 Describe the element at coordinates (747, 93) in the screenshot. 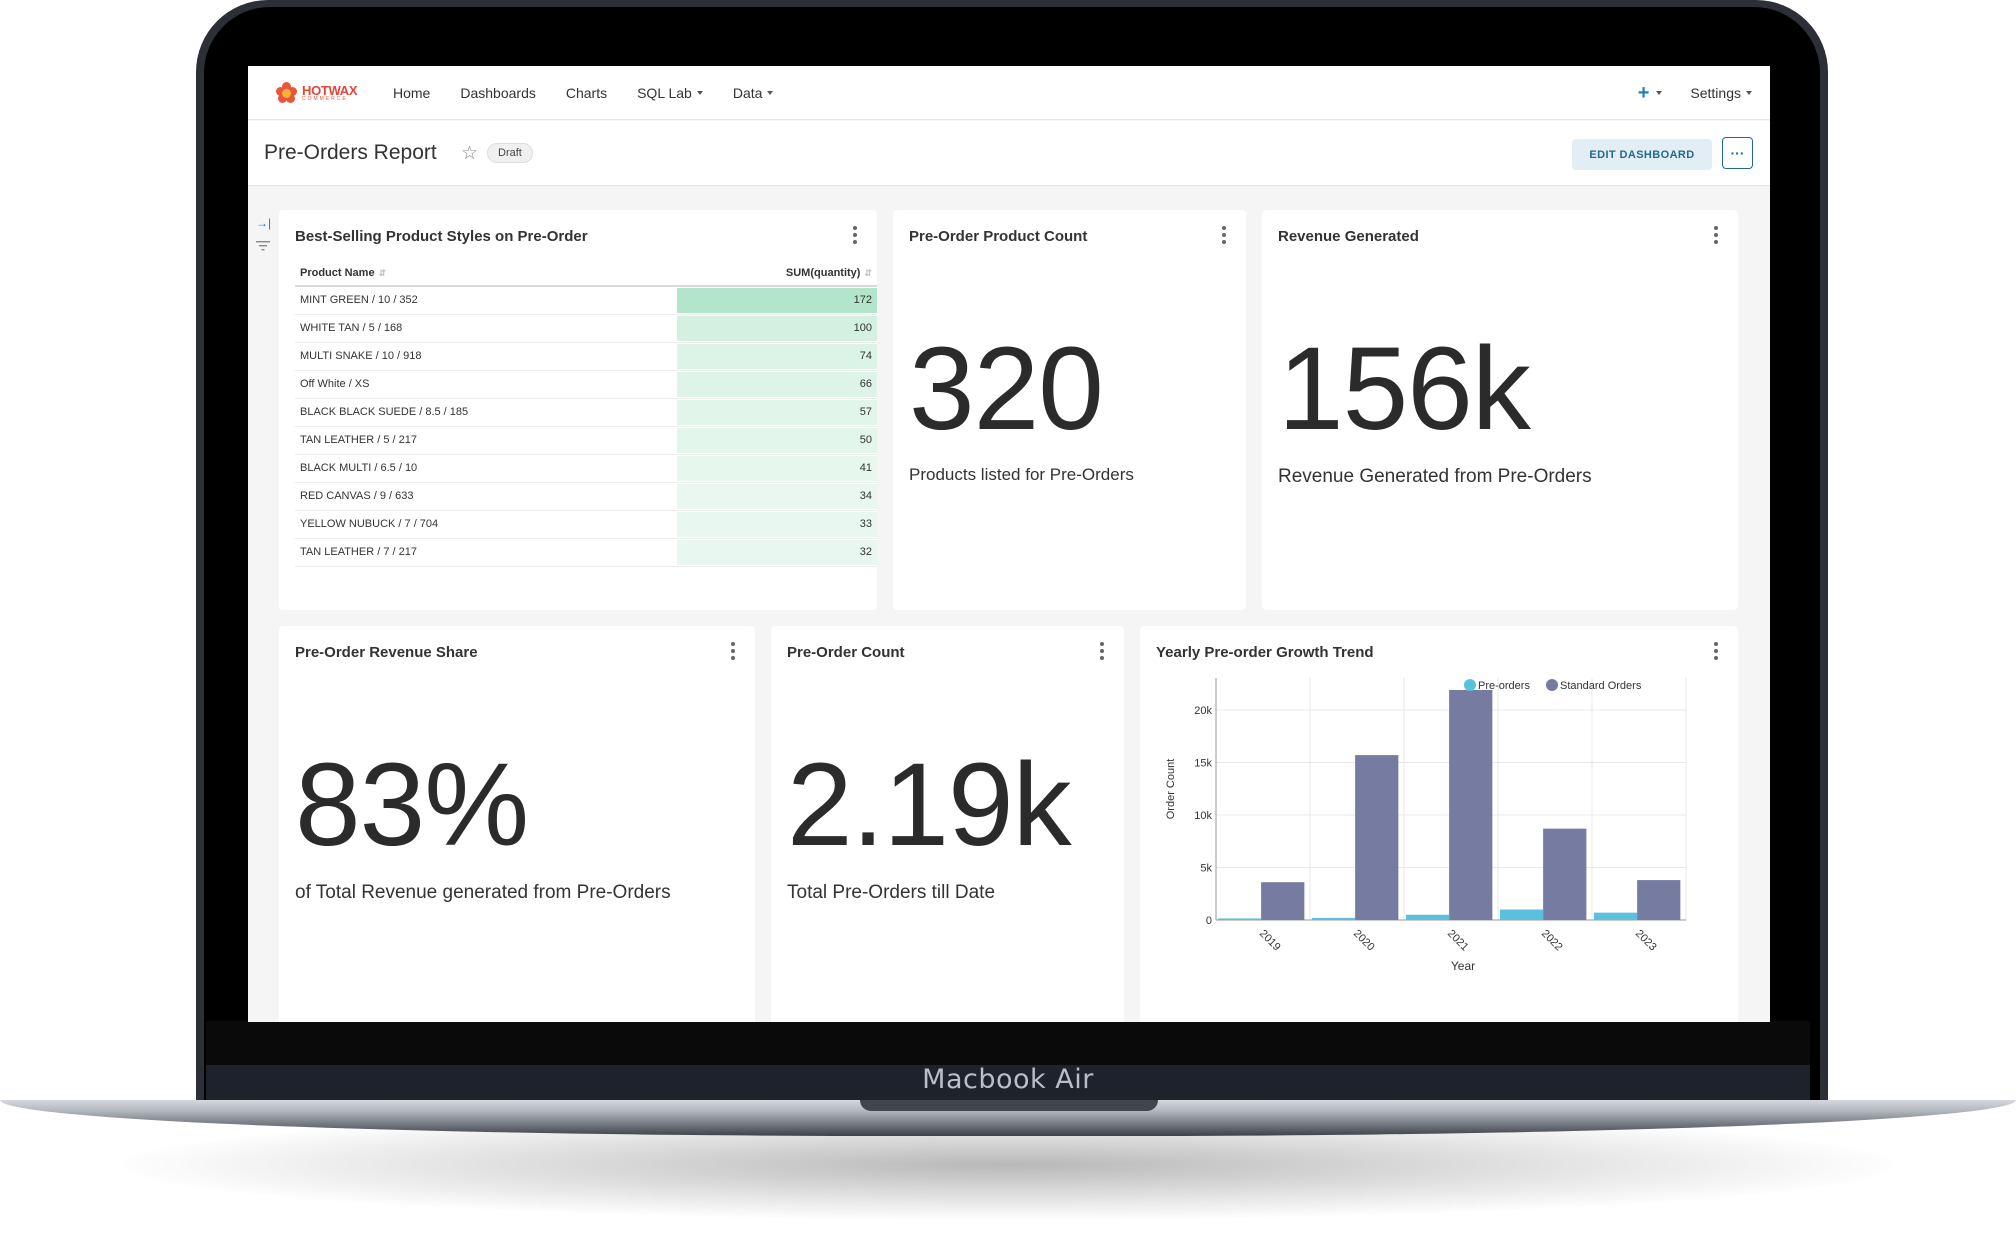

I see `nav-data-label: Data` at that location.